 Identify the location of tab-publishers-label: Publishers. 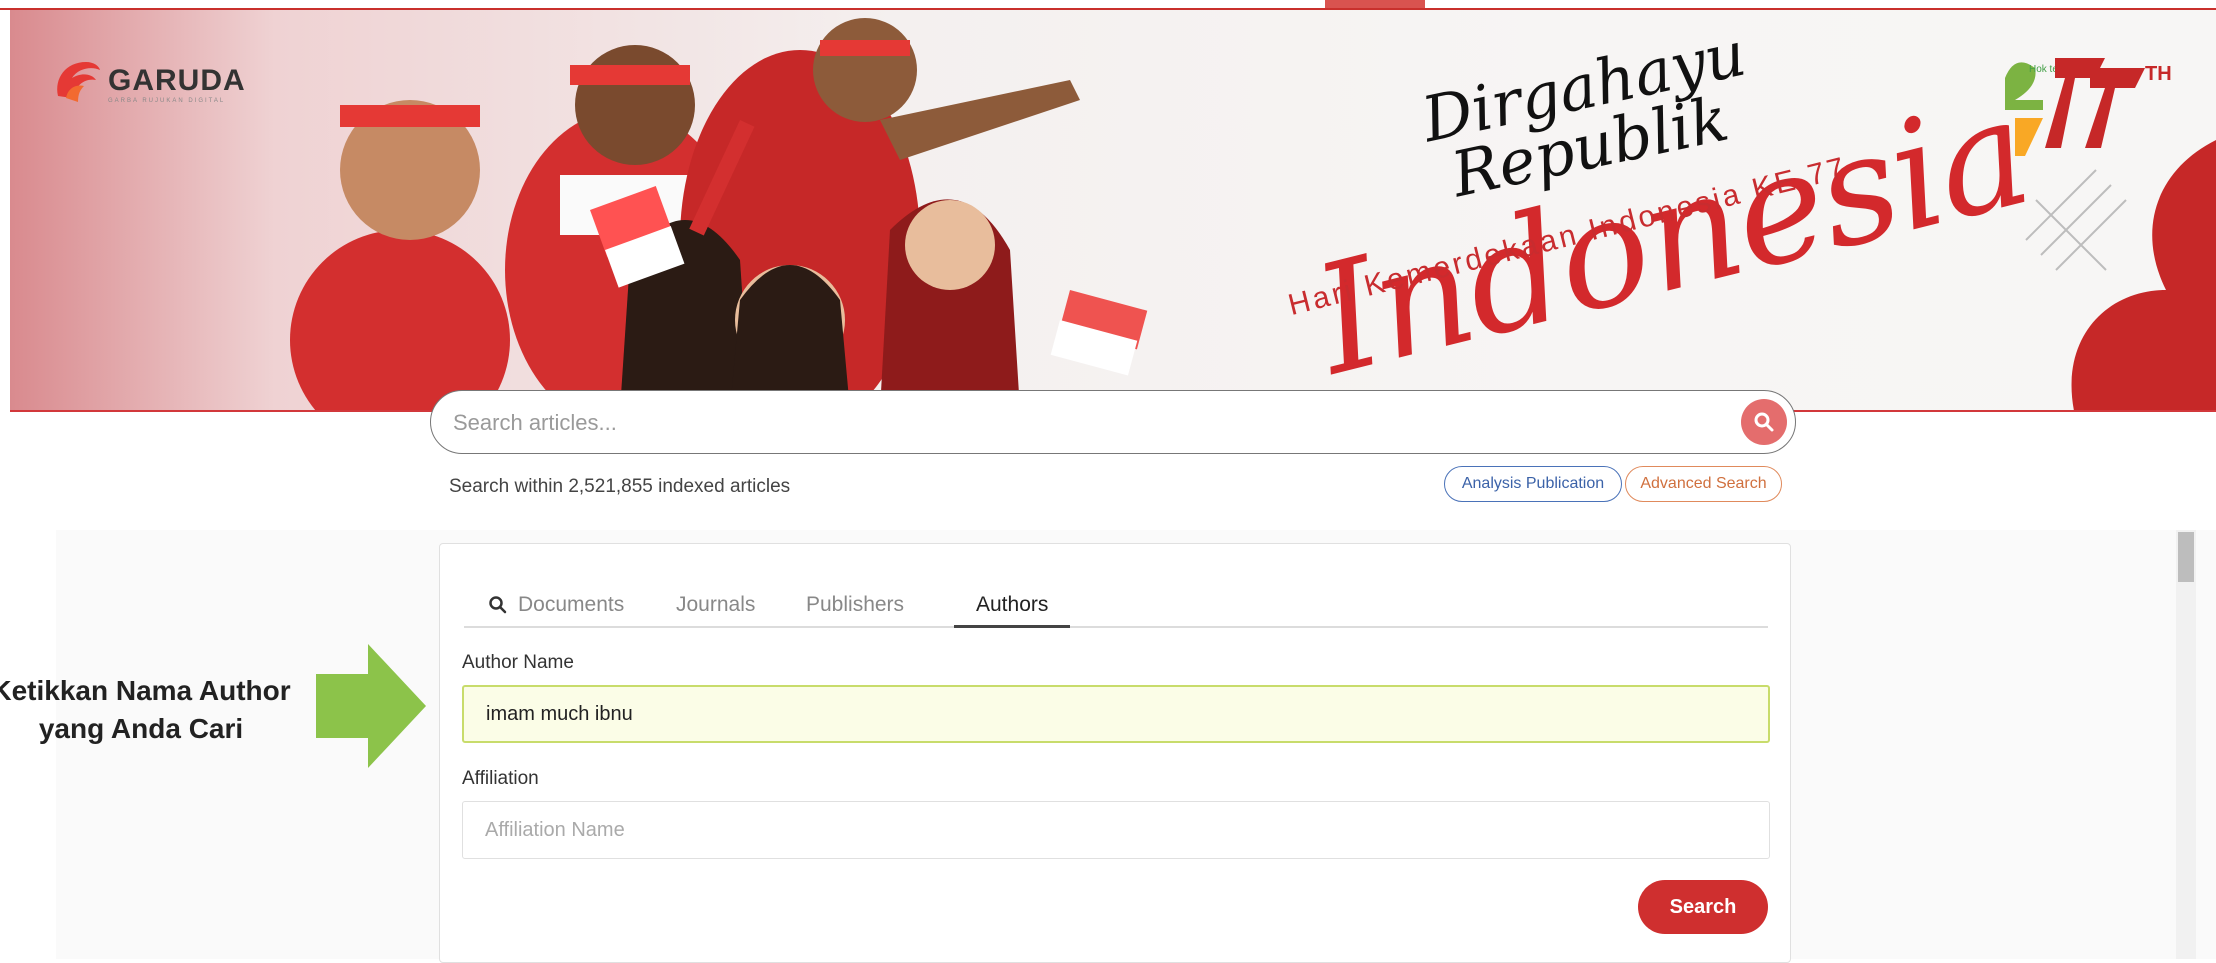
(855, 604).